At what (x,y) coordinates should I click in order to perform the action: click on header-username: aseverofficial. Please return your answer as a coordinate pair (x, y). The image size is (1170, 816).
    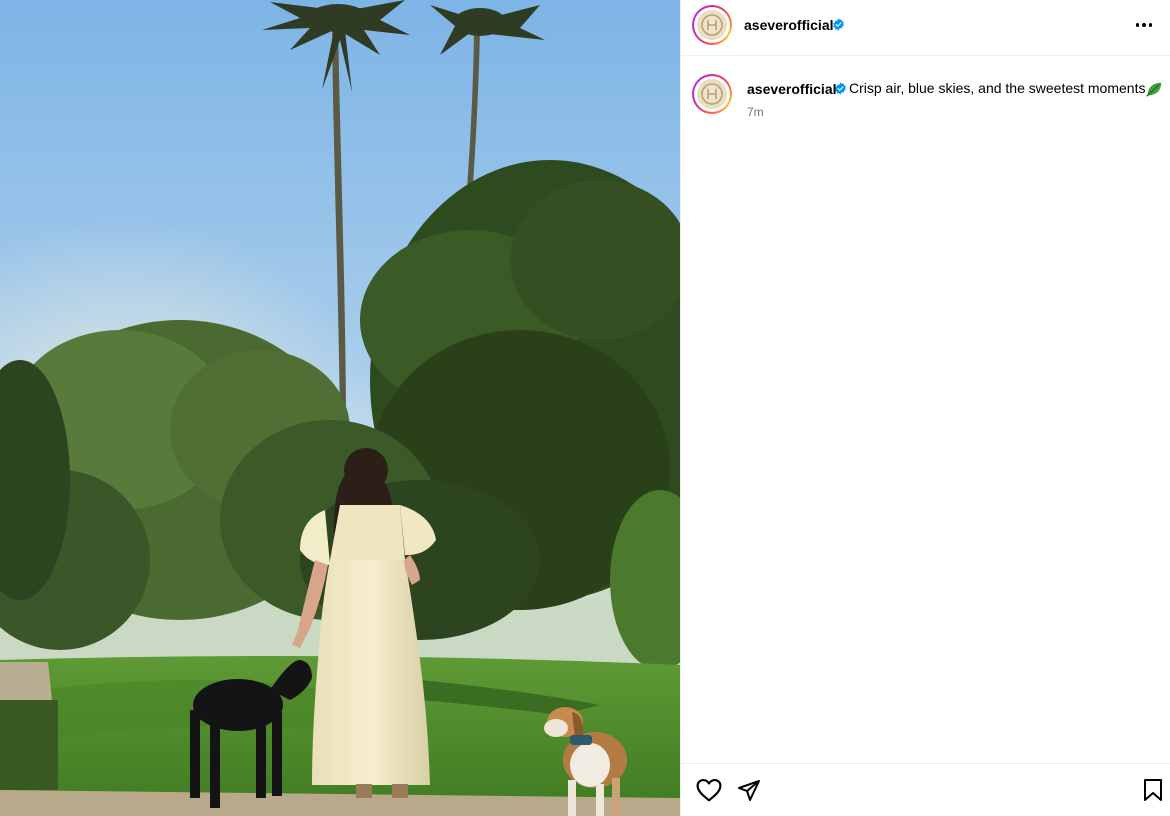
    Looking at the image, I should click on (789, 25).